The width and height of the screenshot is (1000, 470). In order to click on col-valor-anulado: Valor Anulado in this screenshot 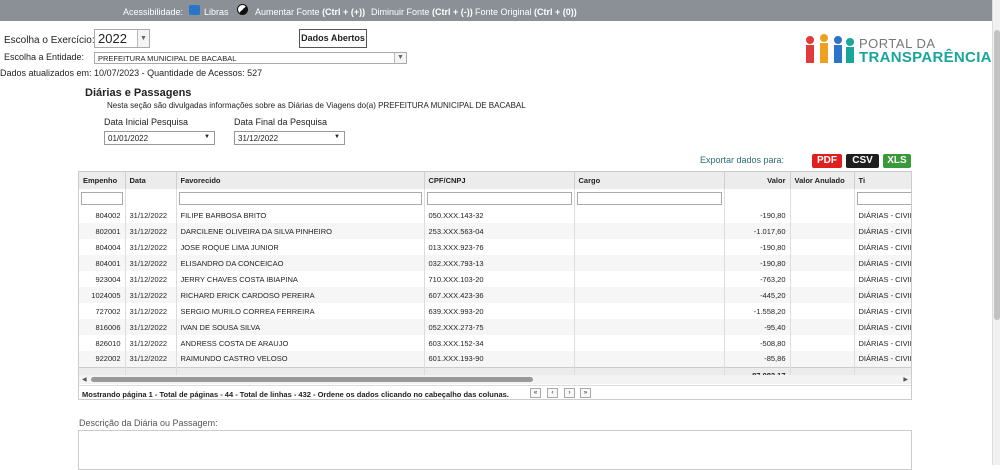, I will do `click(822, 180)`.